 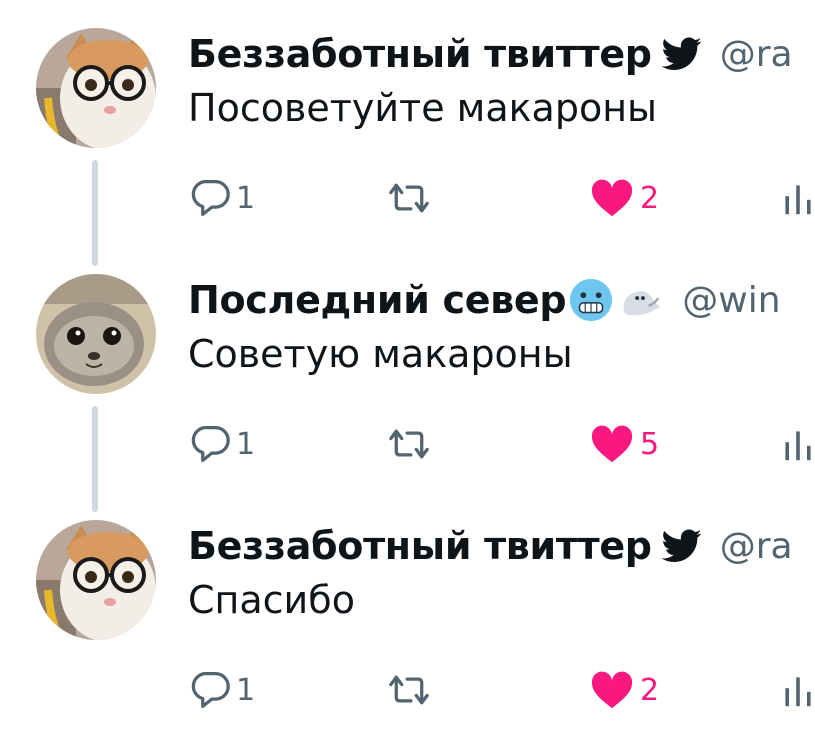 I want to click on seal-avatar-image, so click(x=96, y=334).